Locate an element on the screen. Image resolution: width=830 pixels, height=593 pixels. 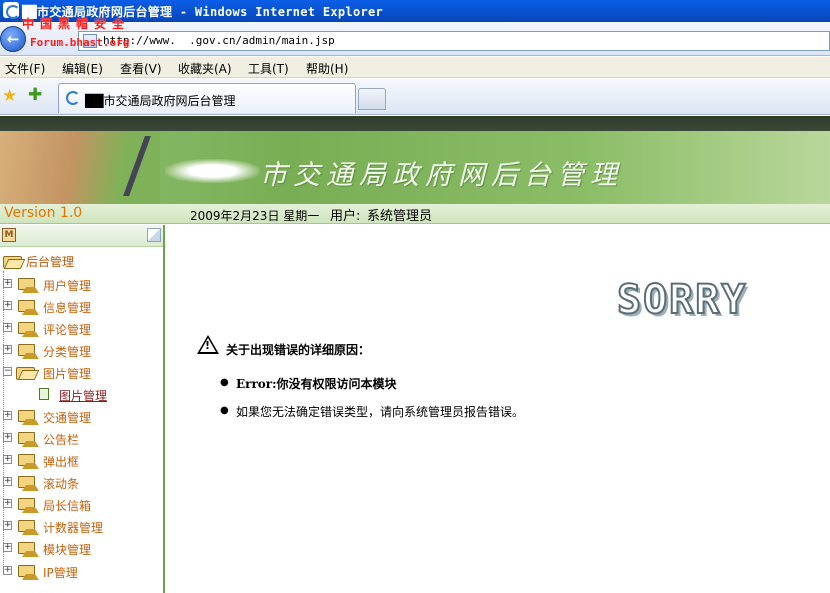
menu-view: 查看(V) is located at coordinates (141, 68).